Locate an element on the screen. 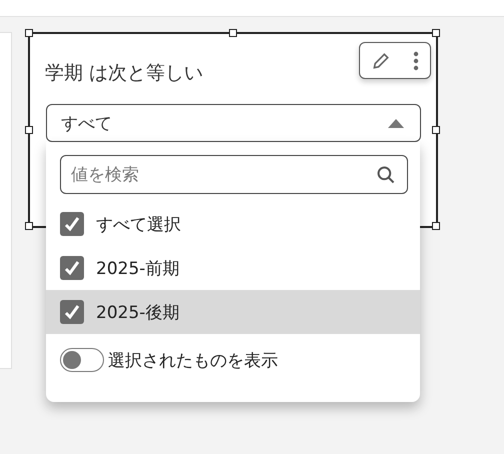 This screenshot has height=454, width=504. option-label: 2025-後期 is located at coordinates (138, 313).